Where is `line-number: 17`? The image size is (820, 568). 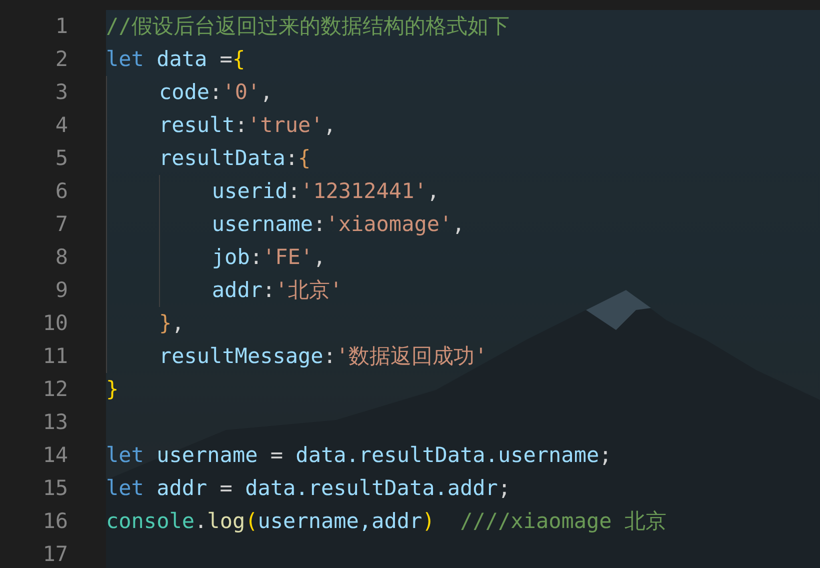
line-number: 17 is located at coordinates (55, 554).